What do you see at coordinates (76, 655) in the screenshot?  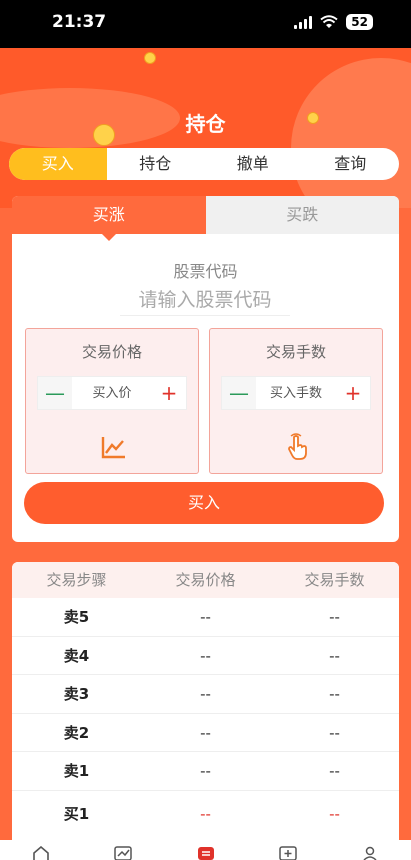 I see `row-step: 卖4` at bounding box center [76, 655].